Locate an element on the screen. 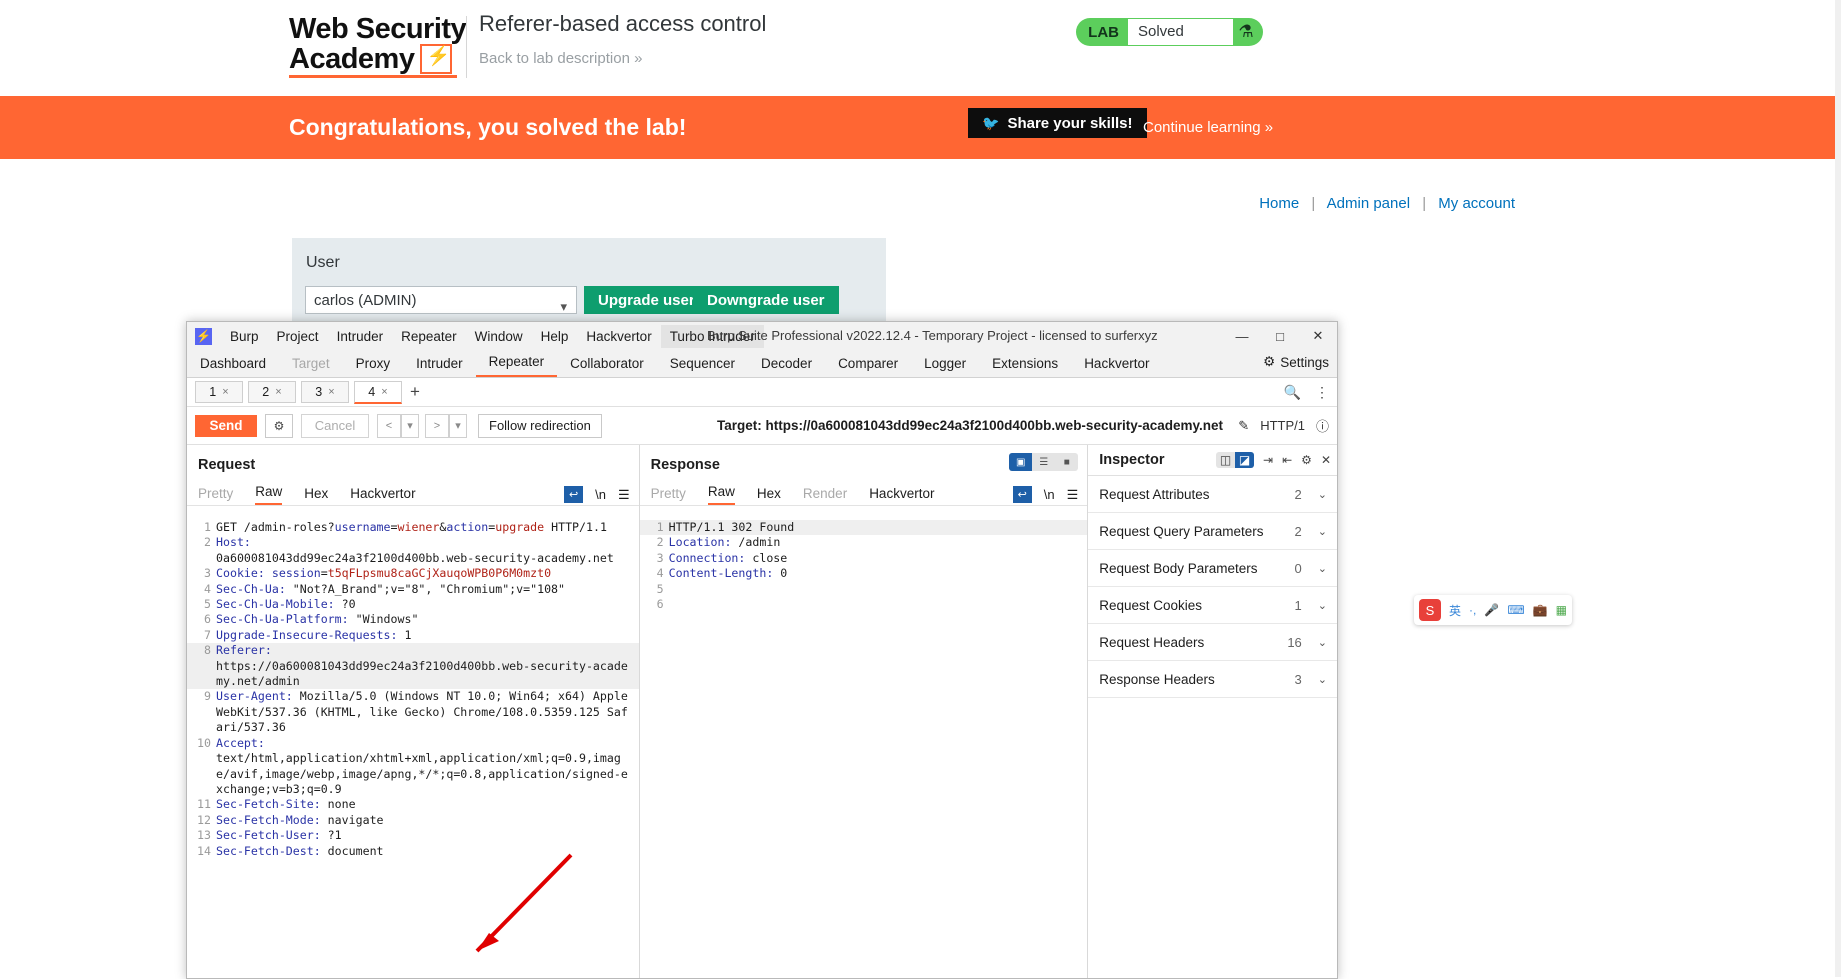  add-repeater-tab-button: + is located at coordinates (415, 392).